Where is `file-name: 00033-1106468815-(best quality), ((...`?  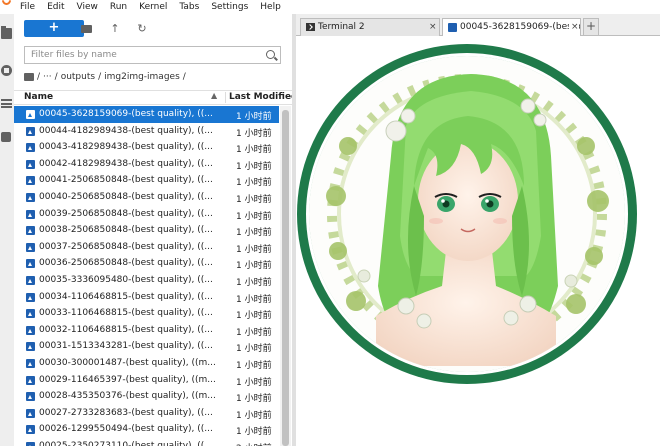
file-name: 00033-1106468815-(best quality), ((... is located at coordinates (126, 313).